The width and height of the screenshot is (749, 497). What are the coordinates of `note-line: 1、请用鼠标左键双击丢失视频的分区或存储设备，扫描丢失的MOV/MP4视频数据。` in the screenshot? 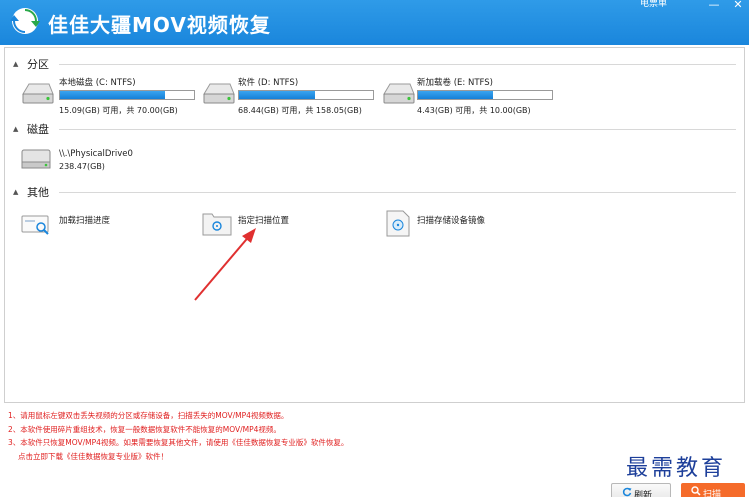 It's located at (148, 415).